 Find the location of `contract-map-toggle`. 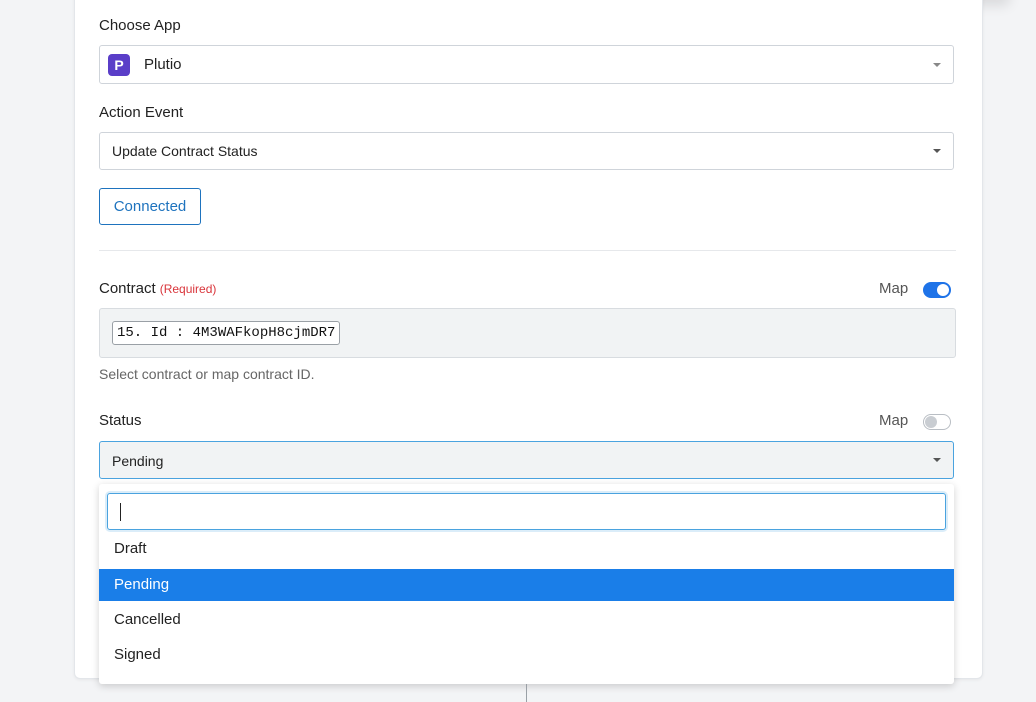

contract-map-toggle is located at coordinates (937, 290).